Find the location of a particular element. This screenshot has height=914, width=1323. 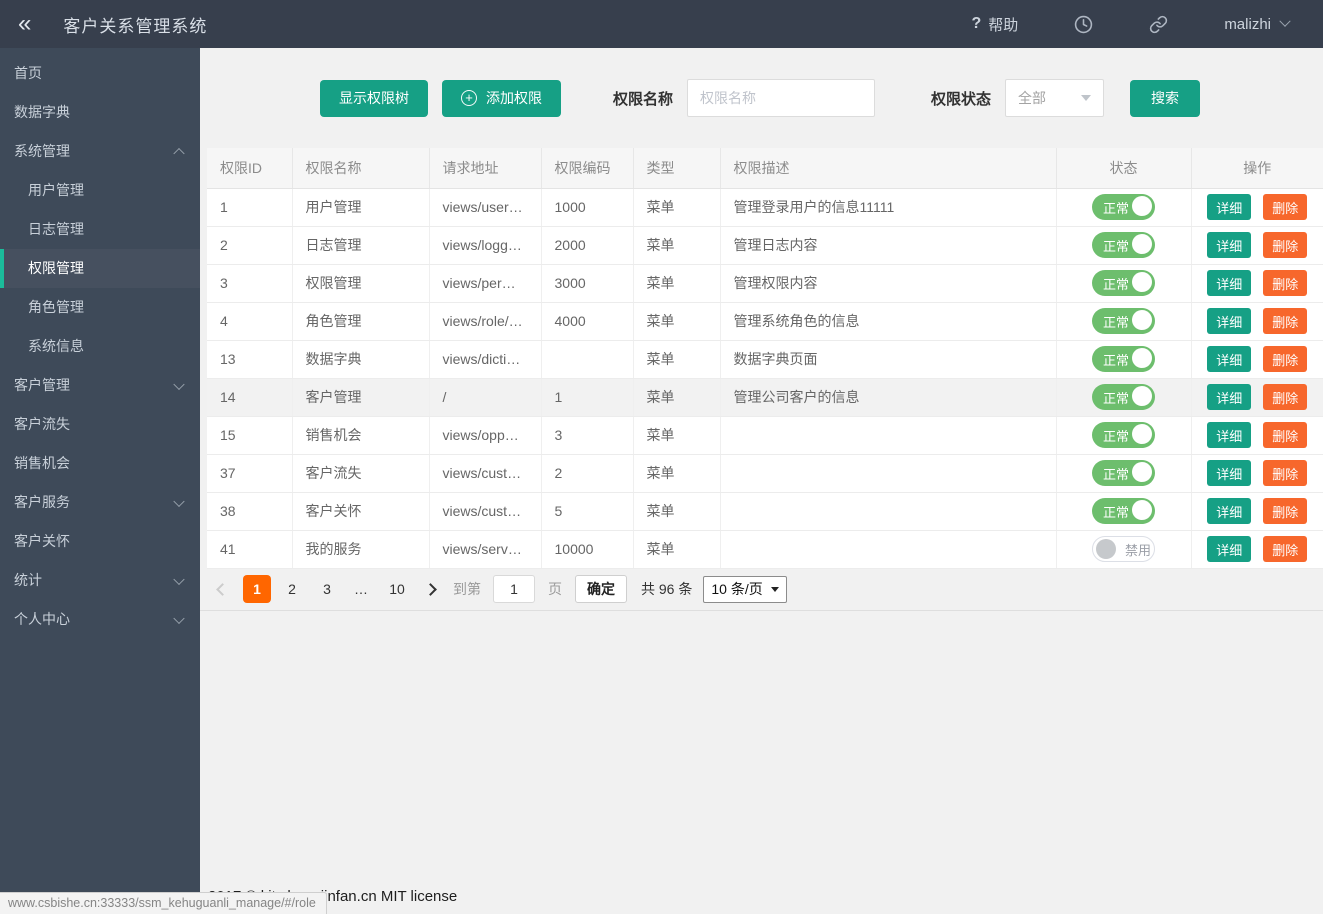

sidebar-item: 客户流失 is located at coordinates (100, 424).